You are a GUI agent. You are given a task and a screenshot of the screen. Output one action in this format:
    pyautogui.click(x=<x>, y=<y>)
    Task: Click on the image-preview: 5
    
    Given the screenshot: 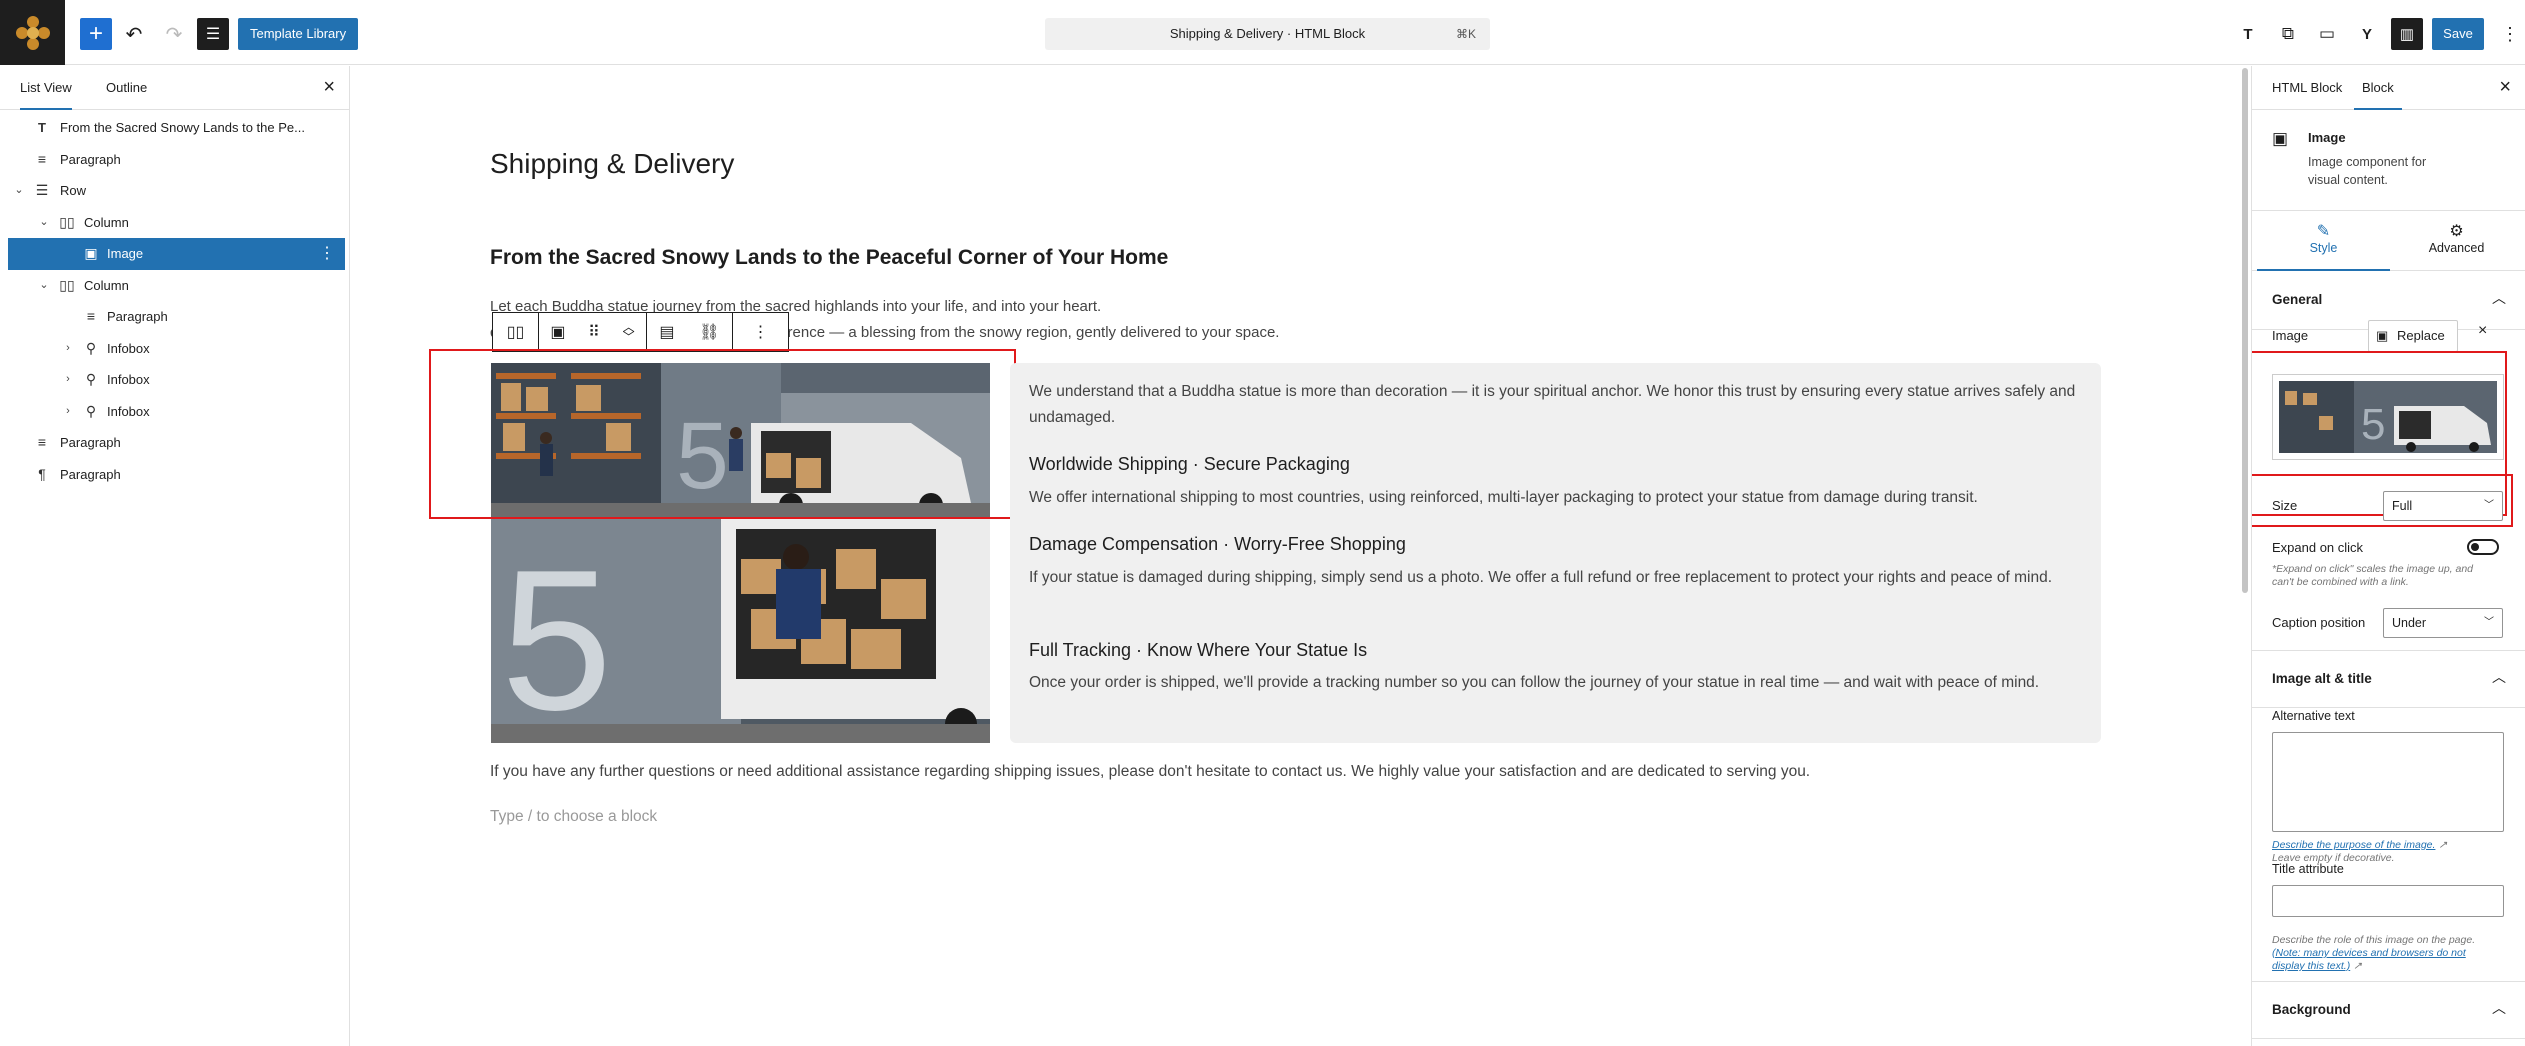 What is the action you would take?
    pyautogui.click(x=2388, y=417)
    